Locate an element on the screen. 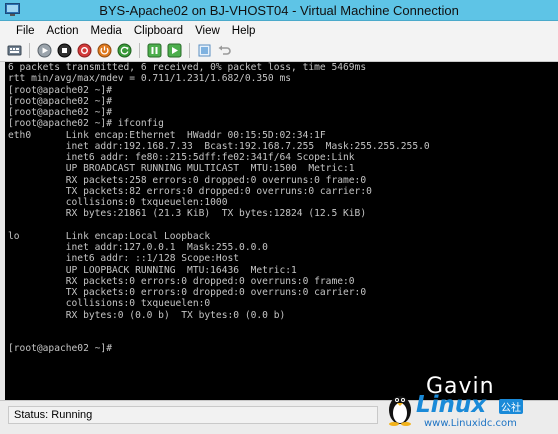  revert-icon is located at coordinates (224, 50).